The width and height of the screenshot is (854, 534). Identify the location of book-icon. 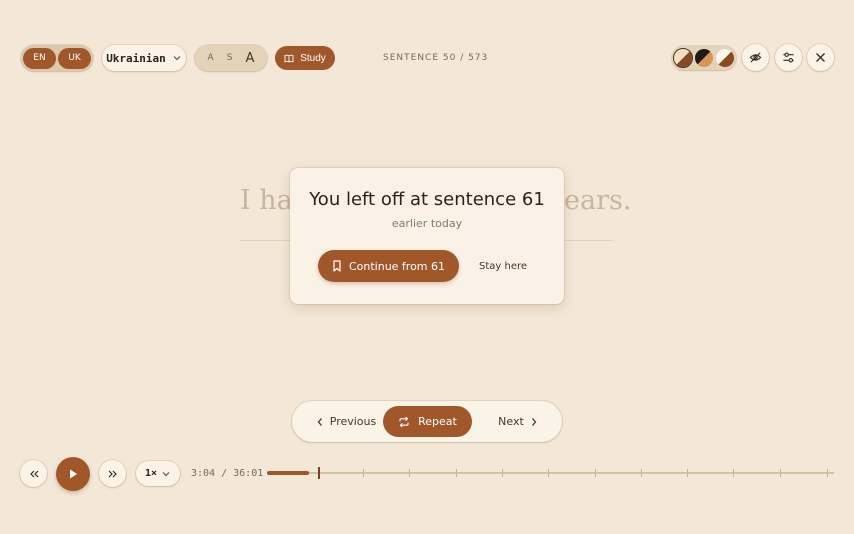
(289, 58).